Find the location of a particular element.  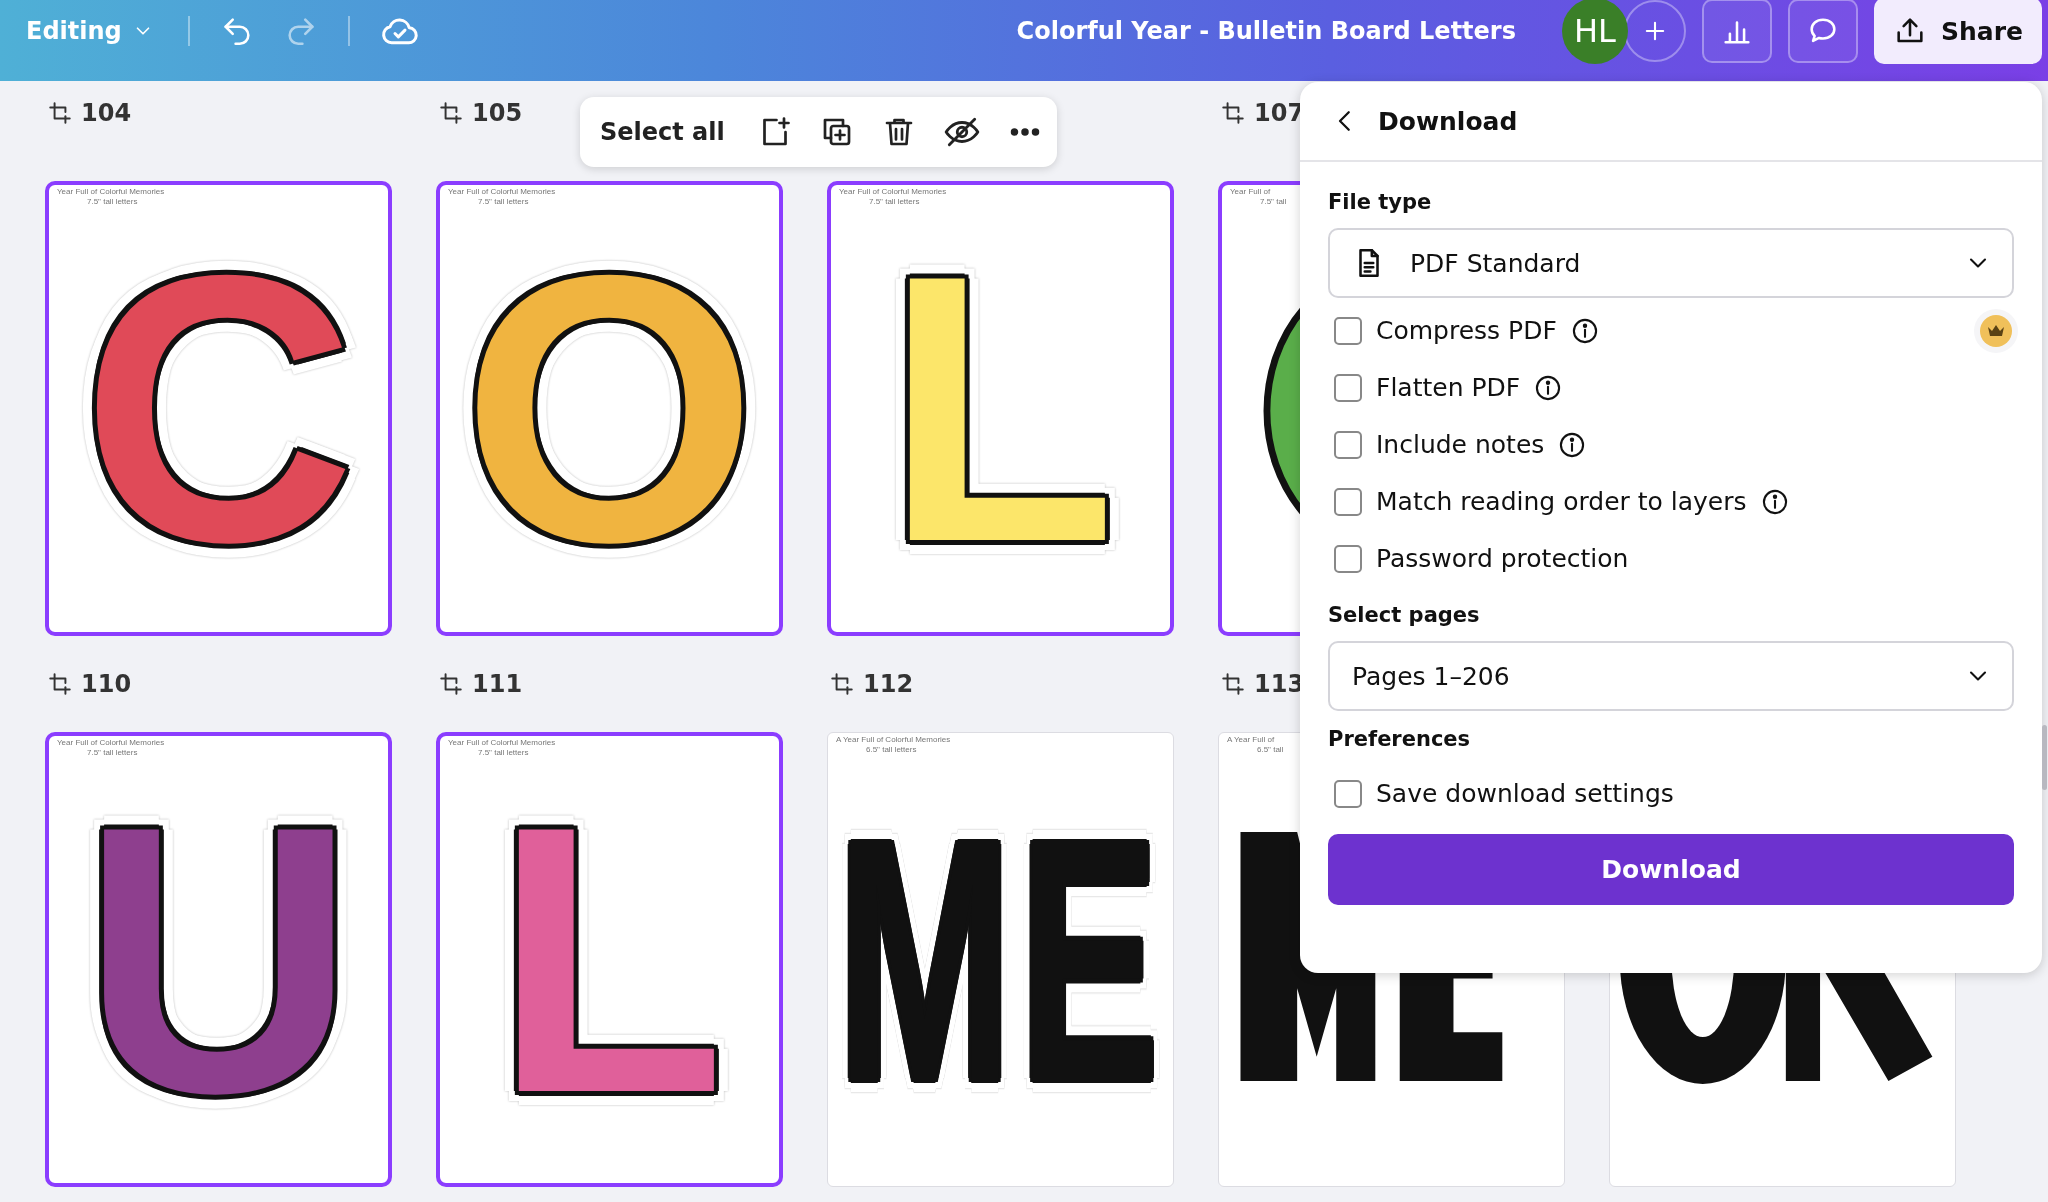

bulletin-letter: ME is located at coordinates (1000, 959).